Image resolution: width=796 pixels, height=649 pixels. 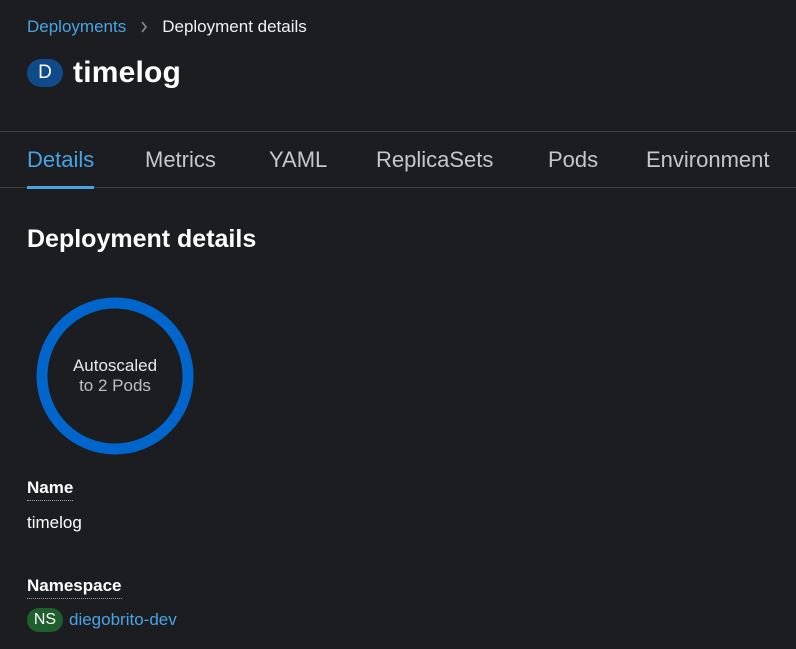 What do you see at coordinates (298, 160) in the screenshot?
I see `tab-yaml: YAML` at bounding box center [298, 160].